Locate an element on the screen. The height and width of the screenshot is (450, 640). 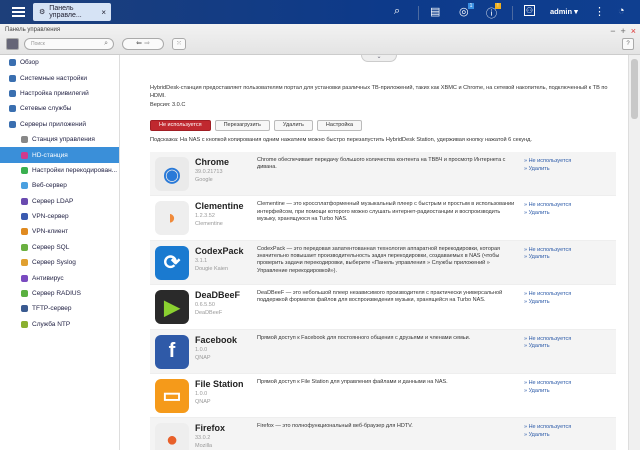
user-icon: ⚇ is located at coordinates (529, 10).